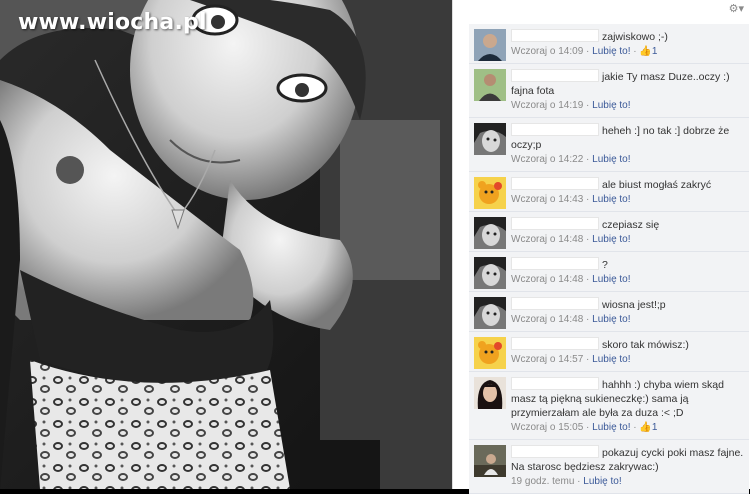 This screenshot has width=750, height=494. What do you see at coordinates (628, 482) in the screenshot?
I see `comment-meta: 19 godz. temu · Lubię to!` at bounding box center [628, 482].